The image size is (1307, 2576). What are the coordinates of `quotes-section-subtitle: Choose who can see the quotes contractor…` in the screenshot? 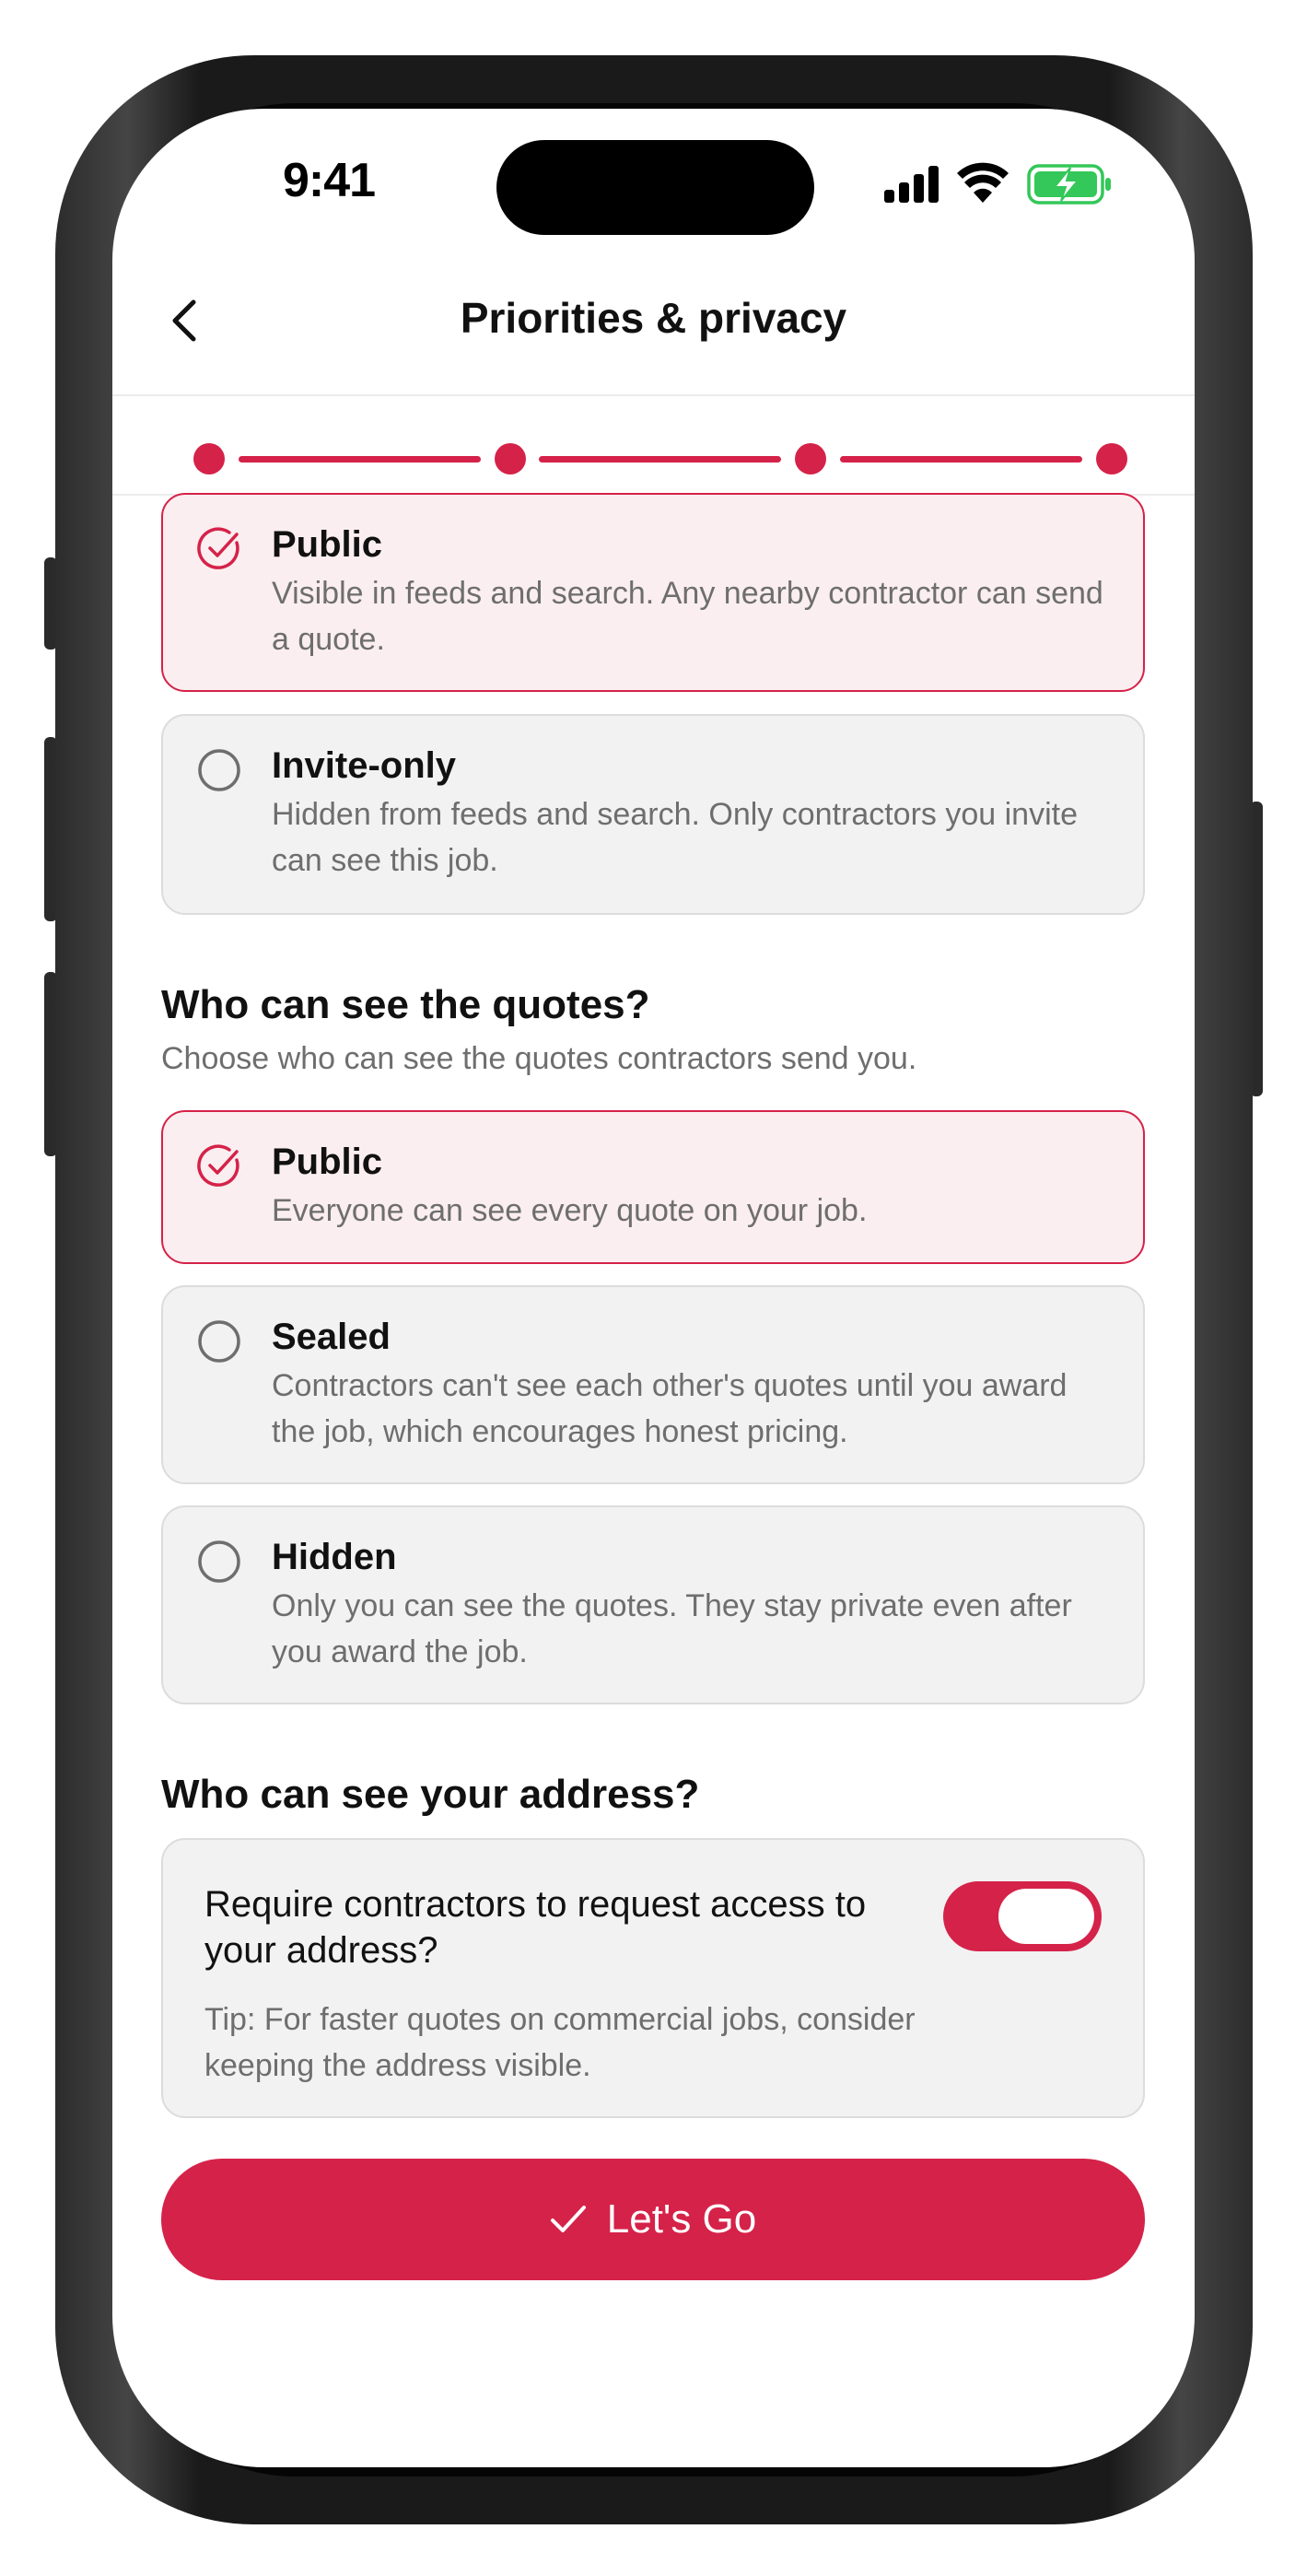 It's located at (539, 1058).